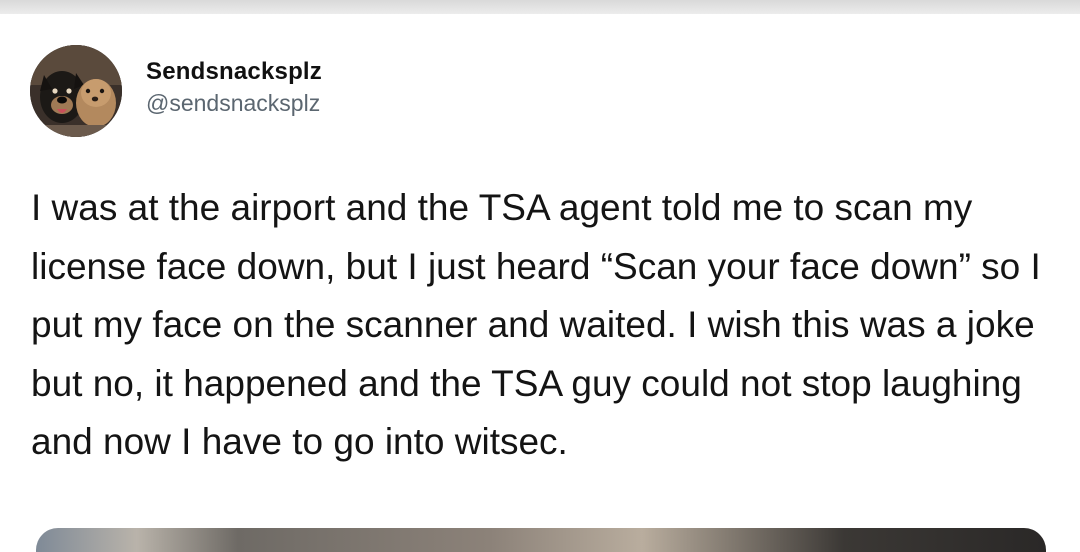  I want to click on author-block: Sendsnacksplz @sendsnacksplz, so click(234, 88).